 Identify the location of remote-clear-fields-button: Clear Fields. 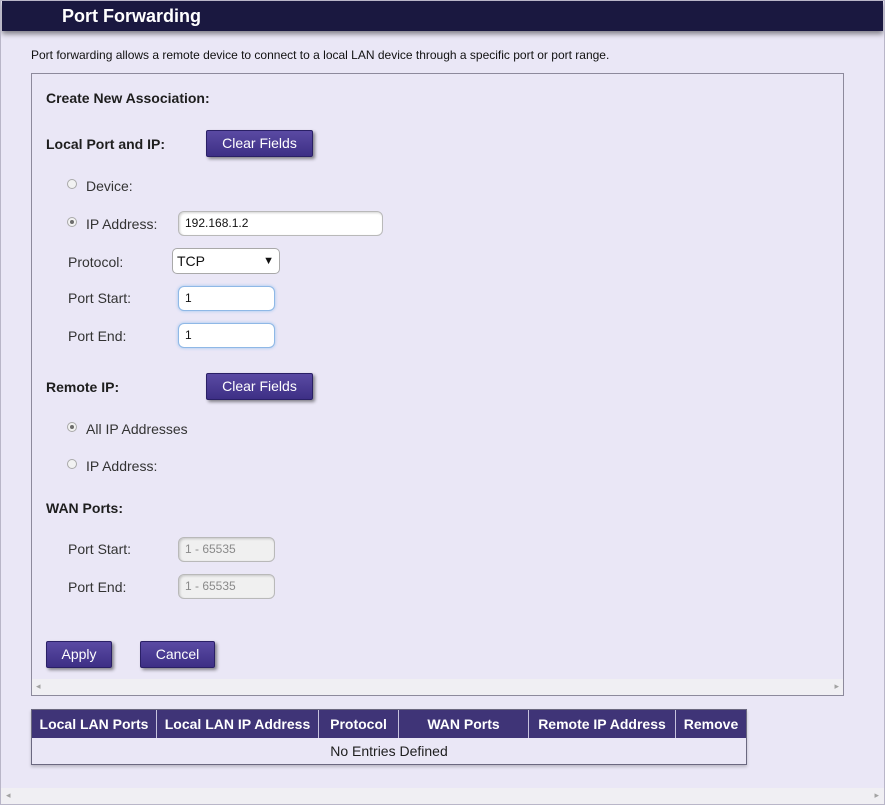
(259, 386).